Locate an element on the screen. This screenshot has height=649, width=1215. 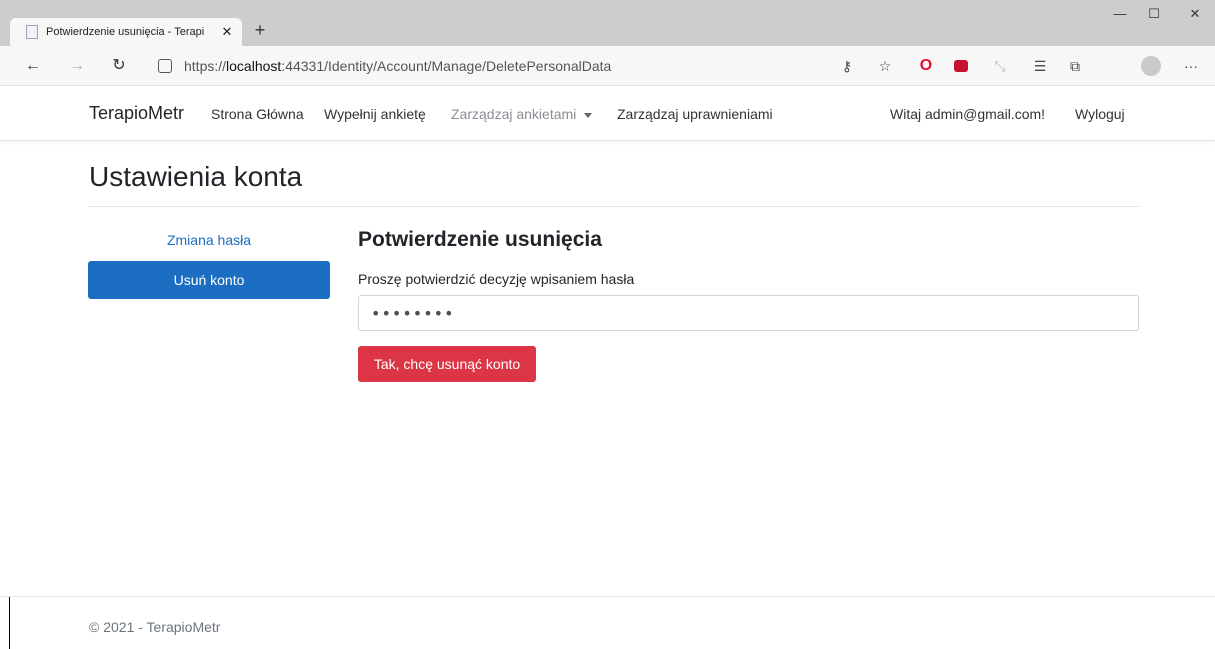
close-window-button: ✕ is located at coordinates (1195, 14).